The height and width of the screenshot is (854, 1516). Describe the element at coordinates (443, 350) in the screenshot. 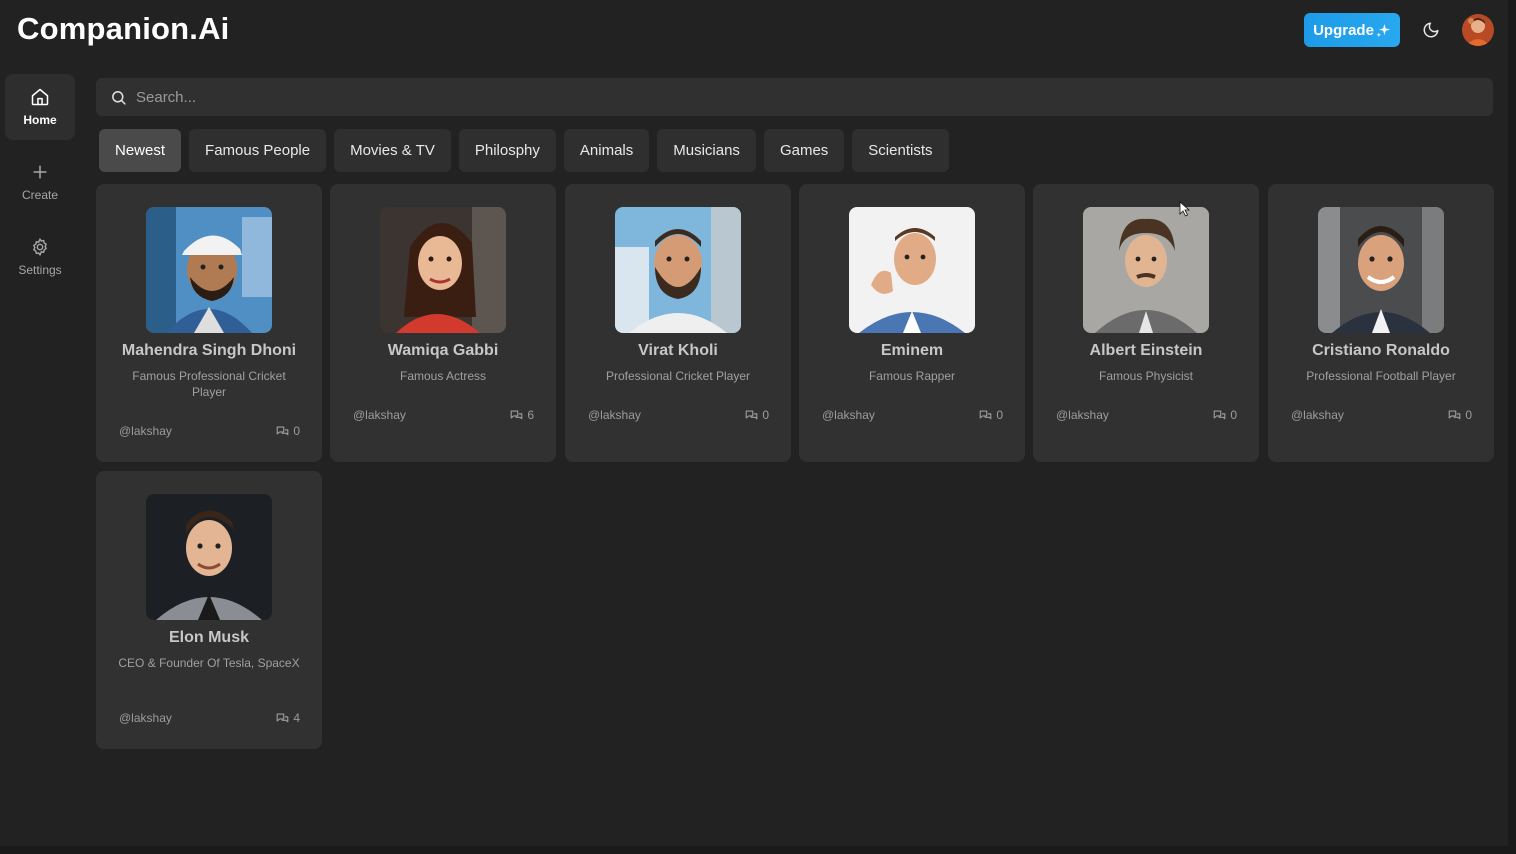

I see `companion-name: Wamiqa Gabbi` at that location.